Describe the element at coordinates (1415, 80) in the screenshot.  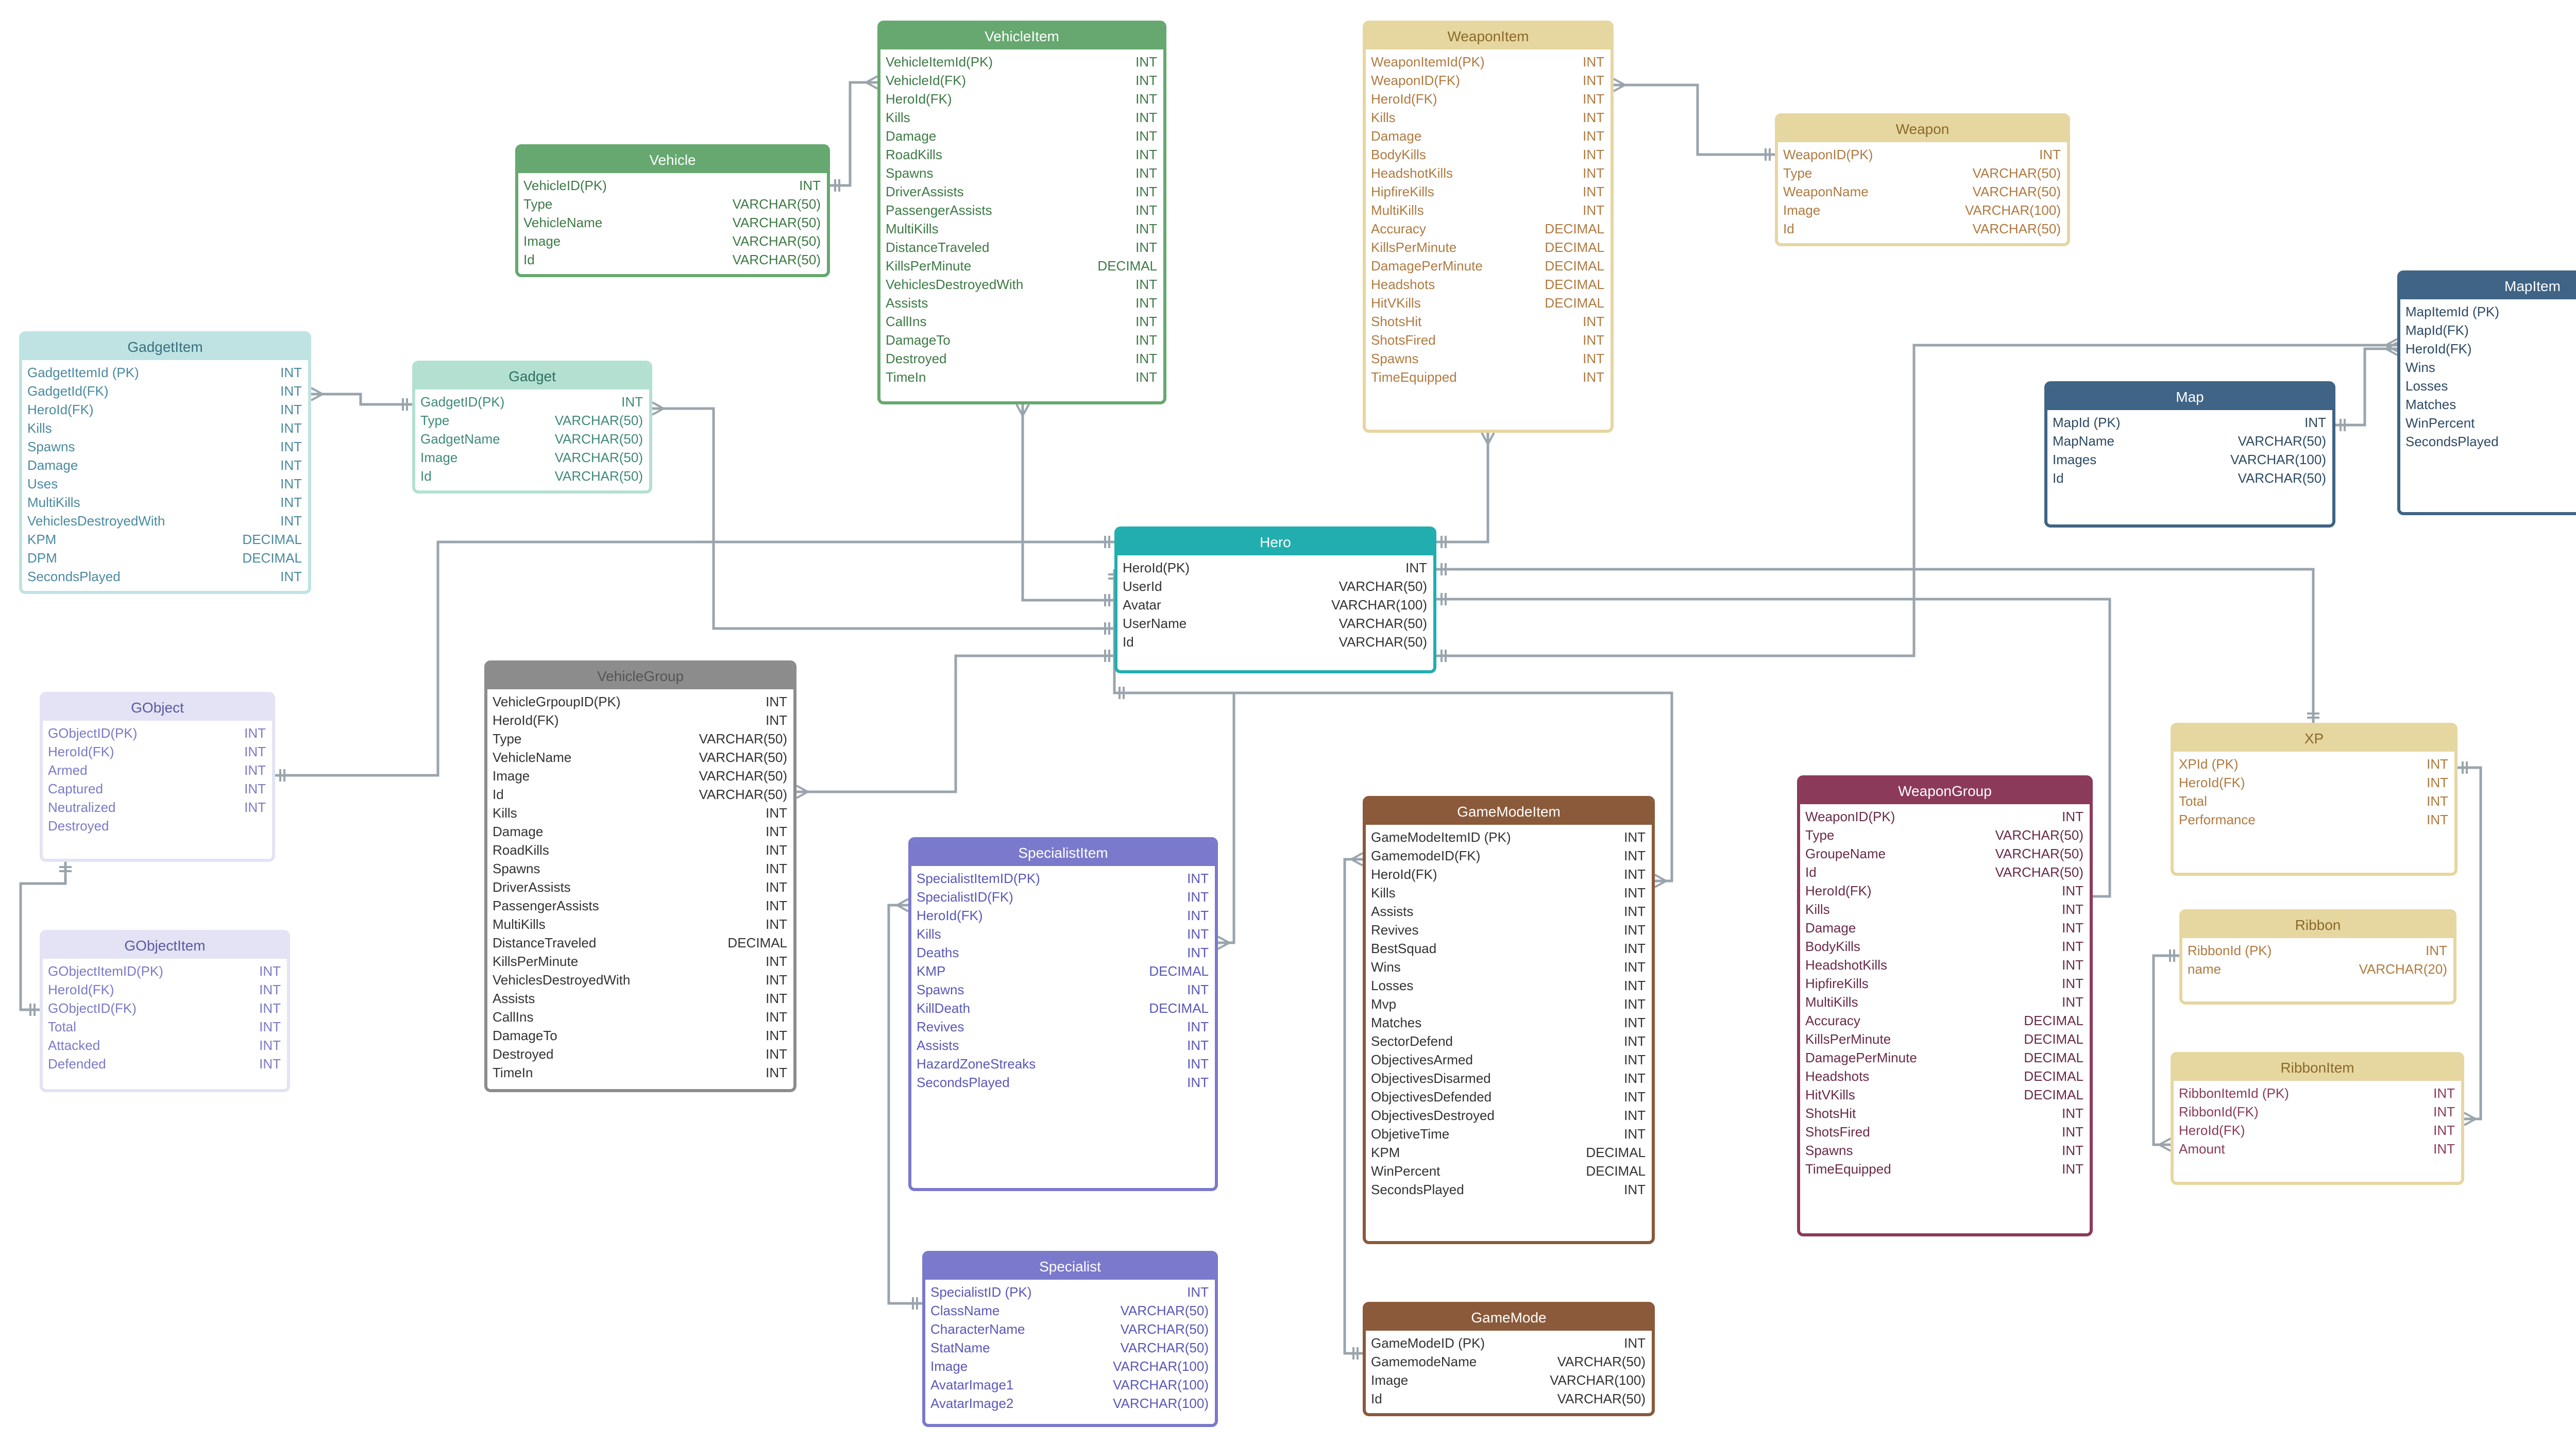
I see `field-name: WeaponID(FK)` at that location.